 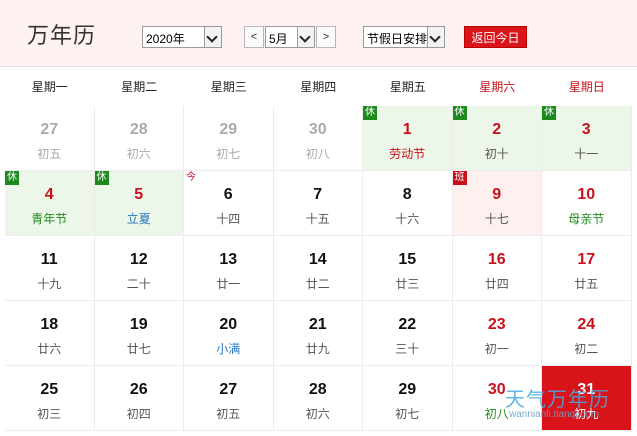 I want to click on lunar-date-label: 十六, so click(x=407, y=219).